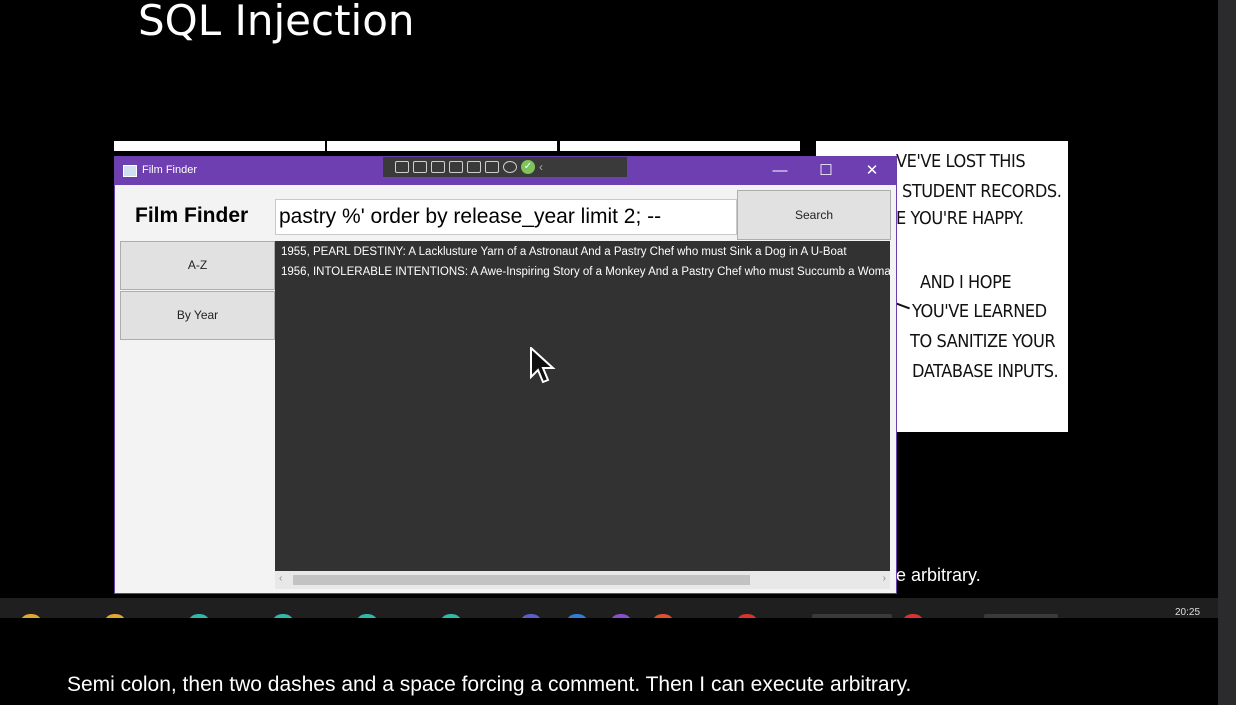  What do you see at coordinates (983, 341) in the screenshot?
I see `comic-text: TO SANITIZE YOUR` at bounding box center [983, 341].